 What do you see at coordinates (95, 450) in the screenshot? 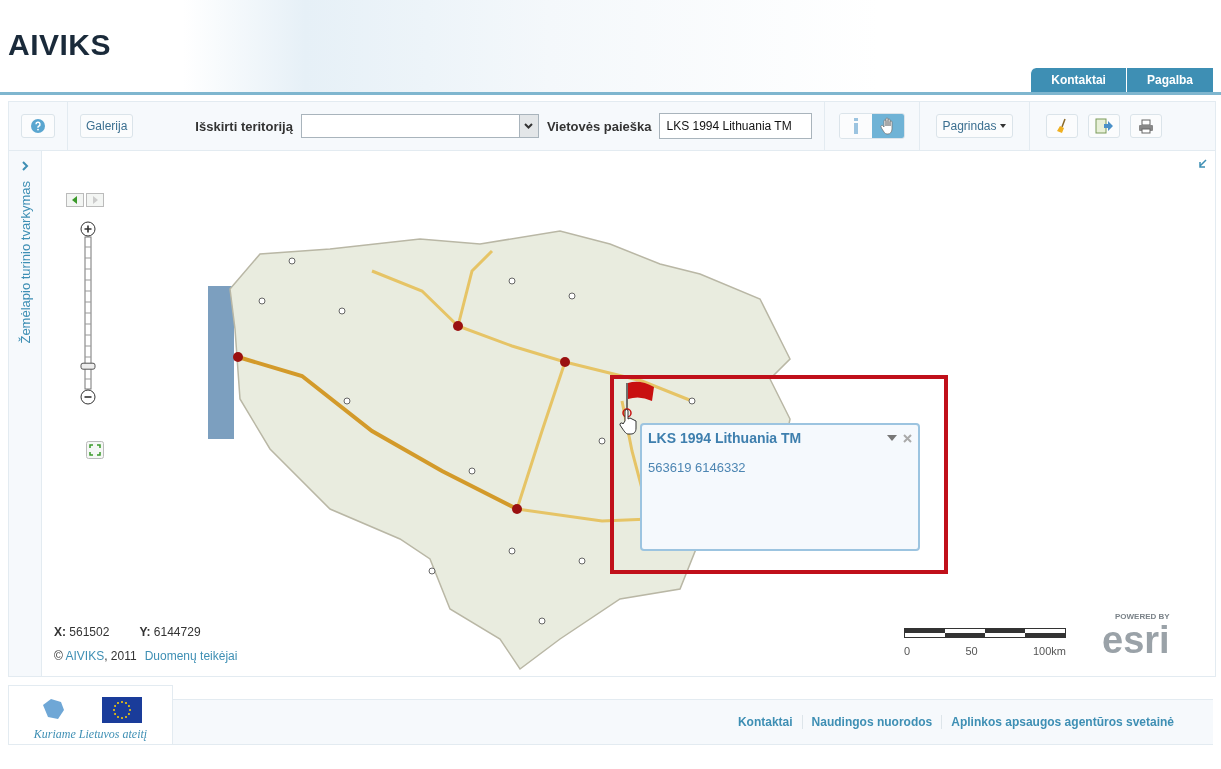
I see `full-extent-icon` at bounding box center [95, 450].